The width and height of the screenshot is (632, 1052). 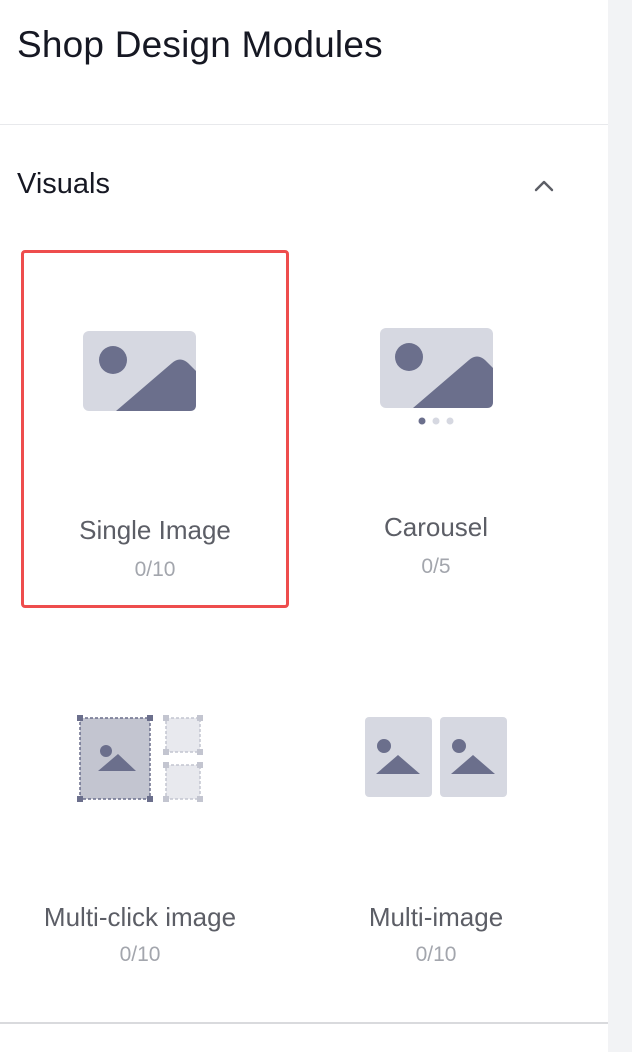 What do you see at coordinates (304, 1023) in the screenshot?
I see `section-divider` at bounding box center [304, 1023].